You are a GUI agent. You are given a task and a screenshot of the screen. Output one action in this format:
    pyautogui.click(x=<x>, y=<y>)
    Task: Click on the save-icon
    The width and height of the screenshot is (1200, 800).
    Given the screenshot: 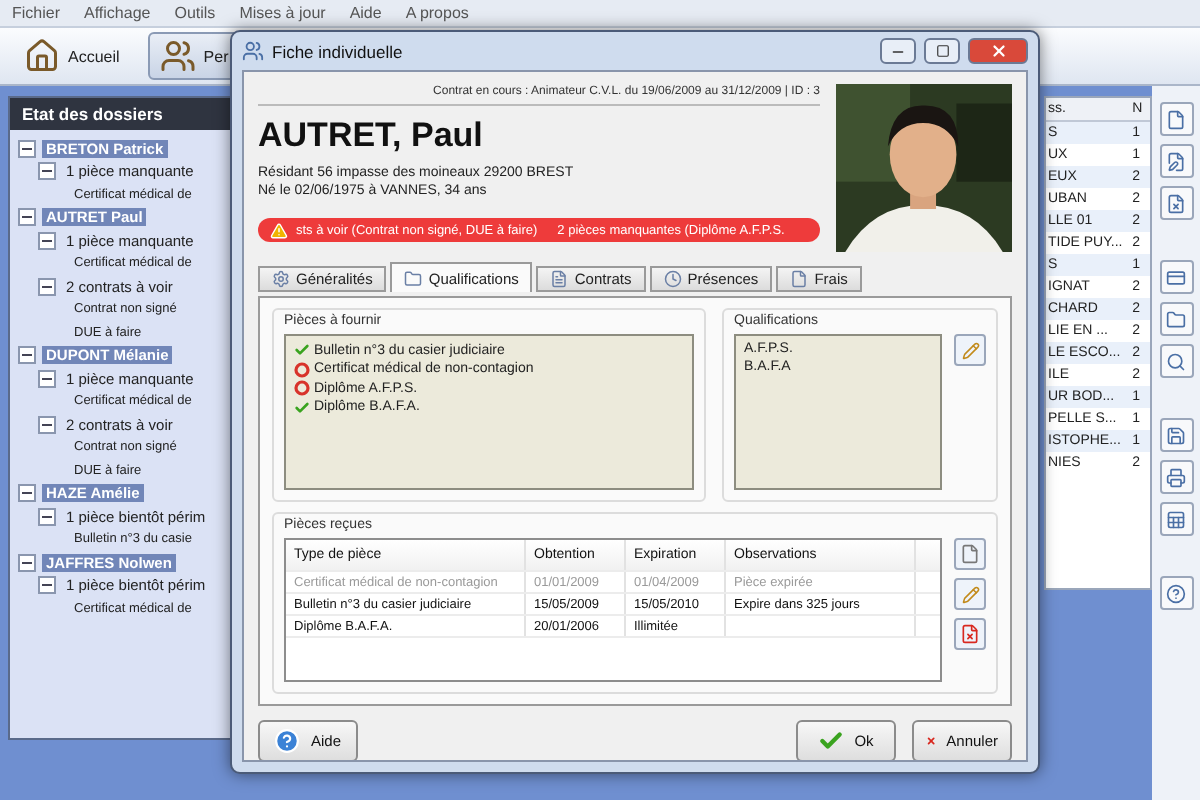 What is the action you would take?
    pyautogui.click(x=1176, y=435)
    